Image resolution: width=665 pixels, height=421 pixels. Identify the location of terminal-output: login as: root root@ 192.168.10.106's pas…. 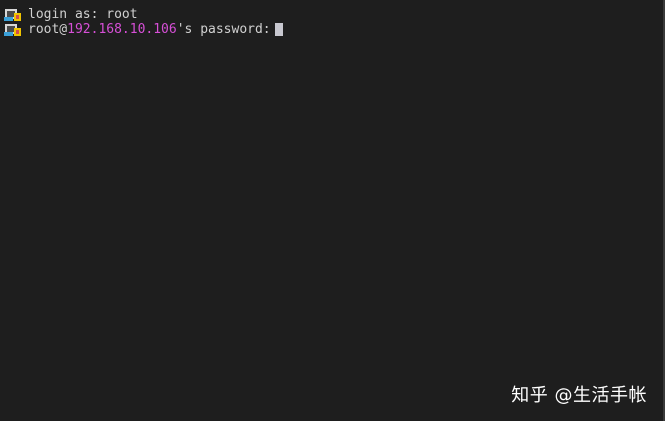
(143, 22).